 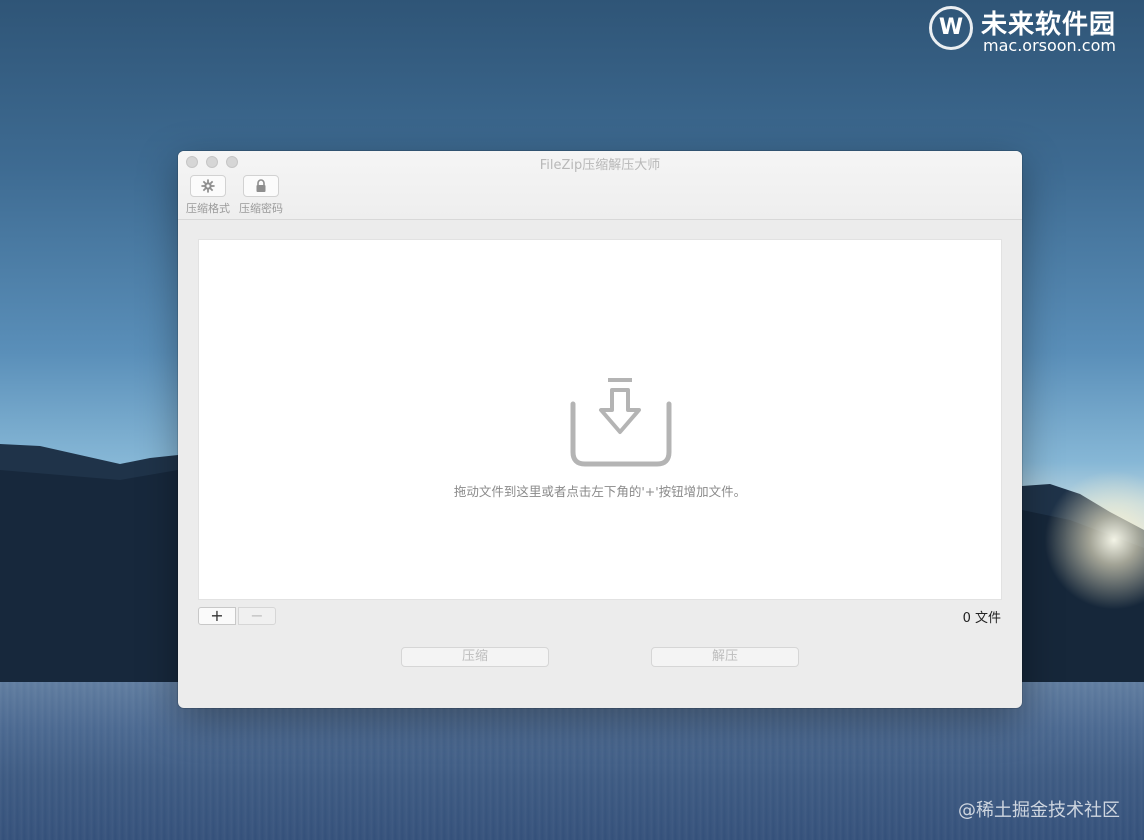 What do you see at coordinates (725, 657) in the screenshot?
I see `extract-button: 解压` at bounding box center [725, 657].